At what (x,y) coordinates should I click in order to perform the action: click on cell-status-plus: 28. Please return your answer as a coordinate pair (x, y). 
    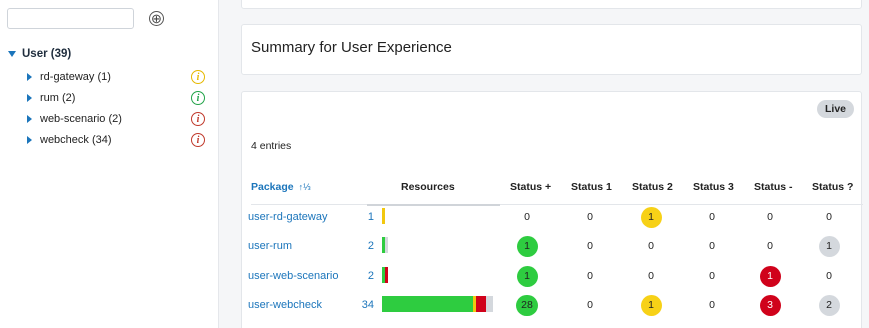
    Looking at the image, I should click on (527, 305).